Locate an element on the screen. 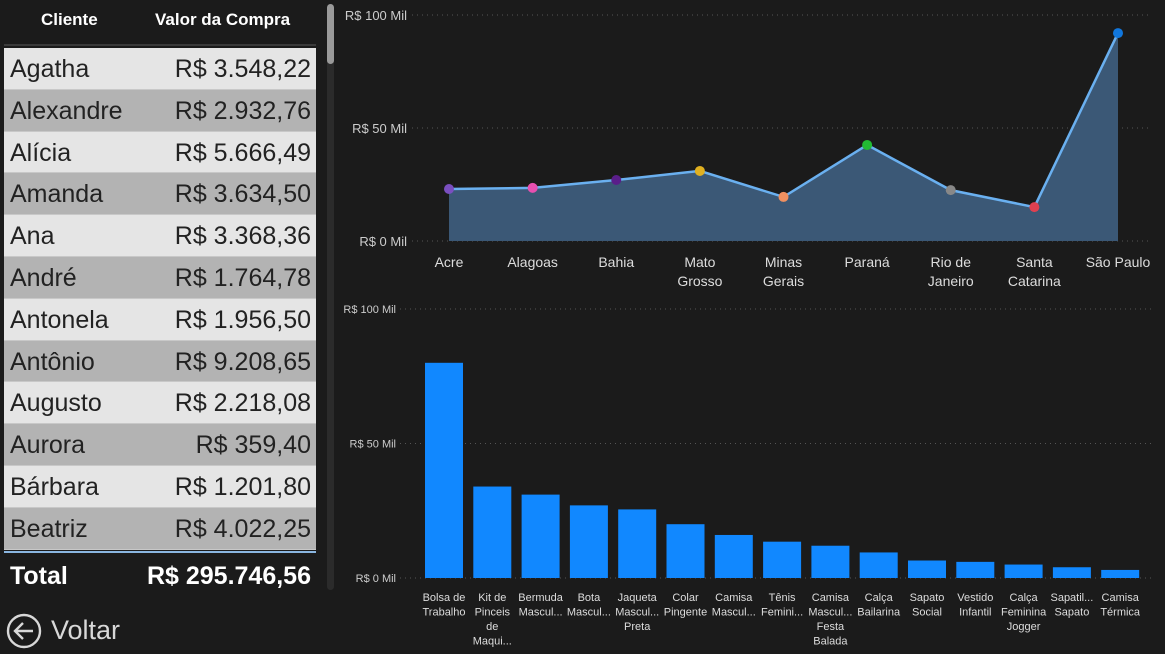 The image size is (1165, 654). table-row: Antônio R$ 9.208,65 is located at coordinates (160, 361).